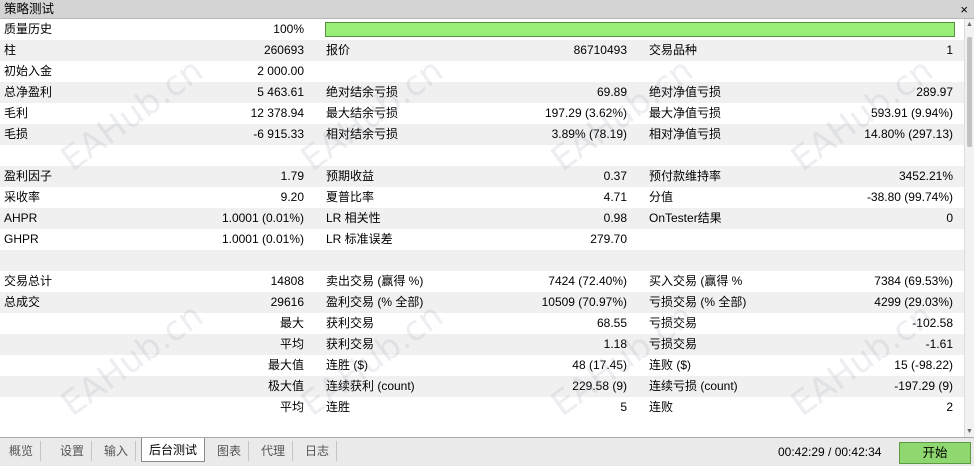 This screenshot has height=466, width=974. I want to click on quality-label: 质量历史, so click(28, 29).